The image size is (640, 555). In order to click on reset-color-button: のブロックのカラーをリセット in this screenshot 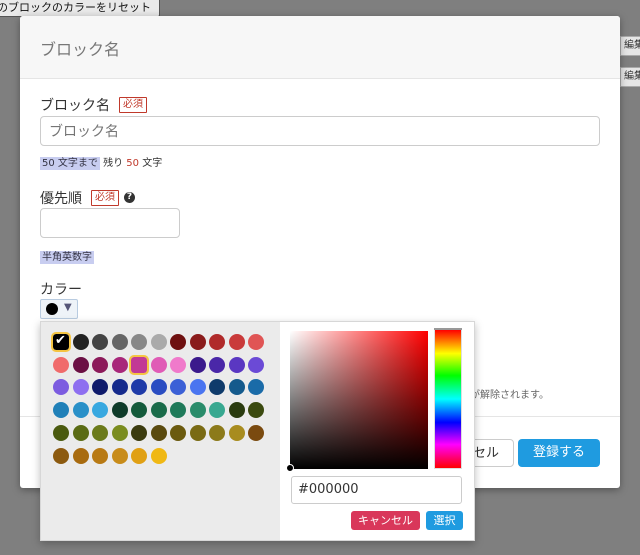, I will do `click(80, 8)`.